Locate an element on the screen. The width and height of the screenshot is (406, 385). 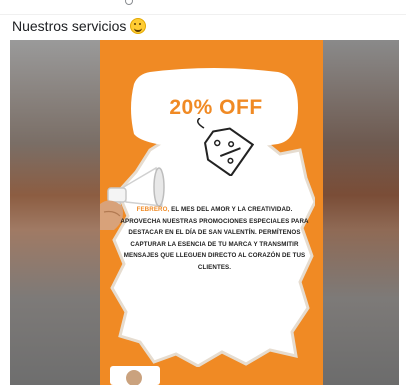
caption-text: Nuestros servicios is located at coordinates (69, 26).